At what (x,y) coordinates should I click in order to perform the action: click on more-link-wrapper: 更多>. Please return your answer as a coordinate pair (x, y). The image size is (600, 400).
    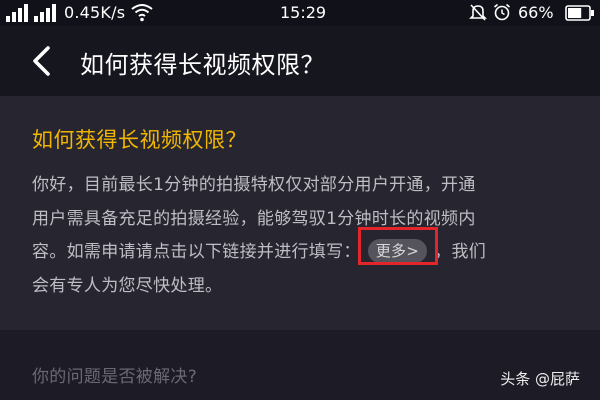
    Looking at the image, I should click on (397, 248).